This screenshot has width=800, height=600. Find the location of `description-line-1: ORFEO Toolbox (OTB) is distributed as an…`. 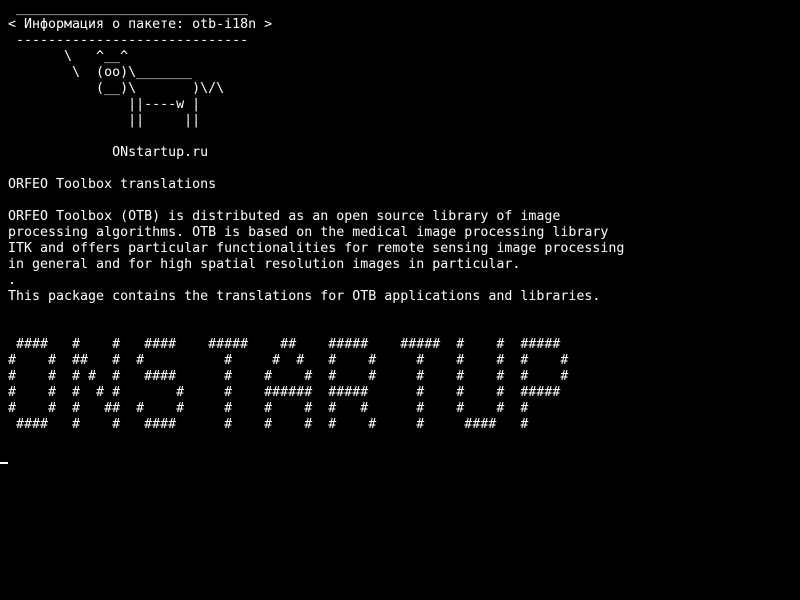

description-line-1: ORFEO Toolbox (OTB) is distributed as an… is located at coordinates (284, 216).